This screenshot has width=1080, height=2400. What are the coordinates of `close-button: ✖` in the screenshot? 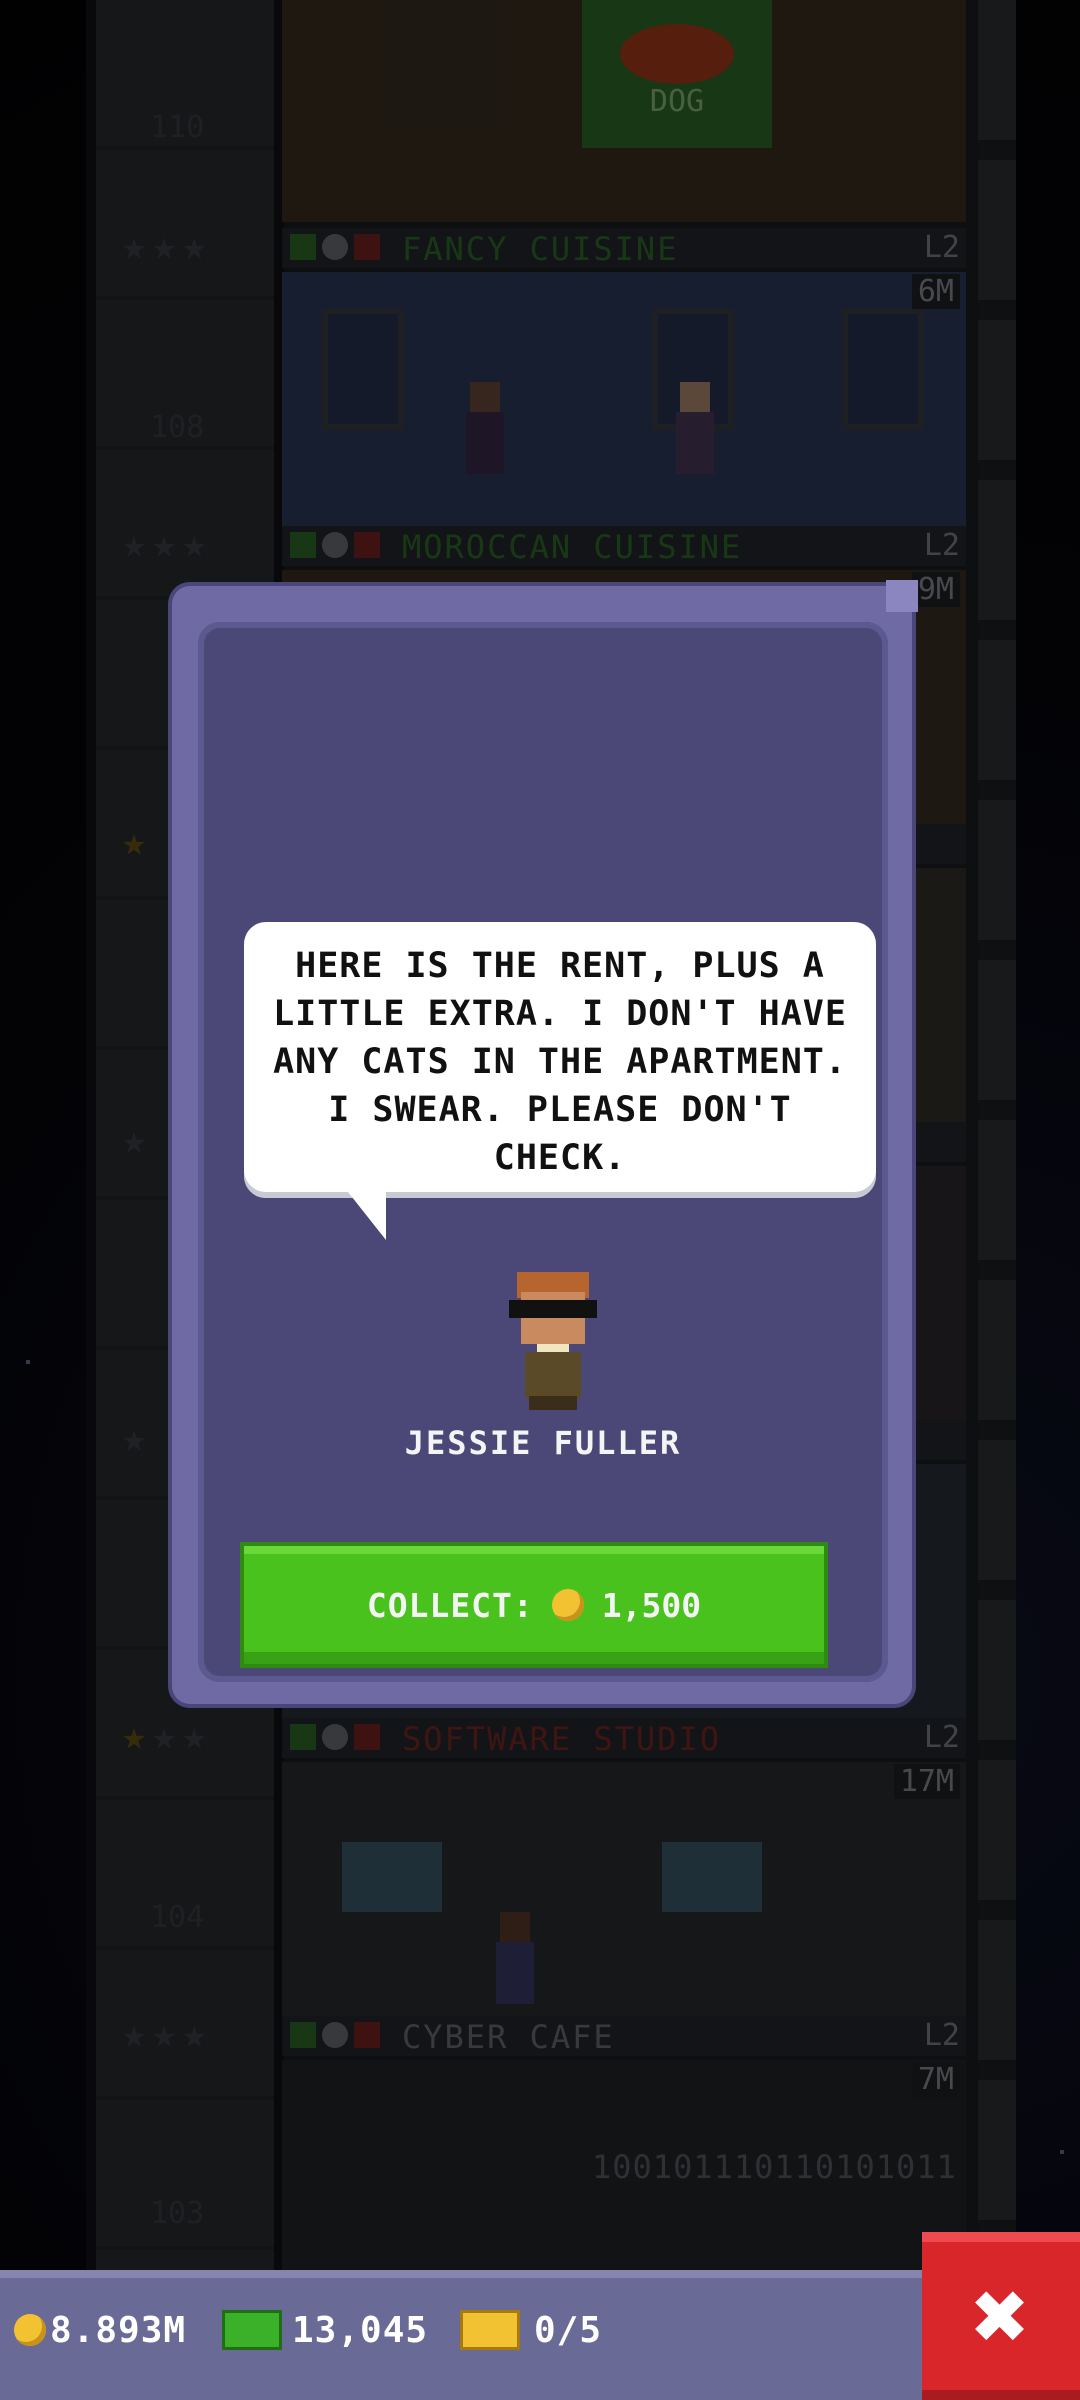 It's located at (1001, 2316).